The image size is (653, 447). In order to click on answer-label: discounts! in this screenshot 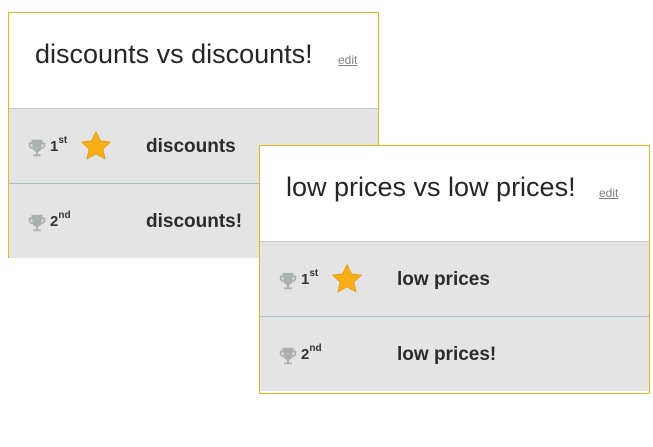, I will do `click(194, 221)`.